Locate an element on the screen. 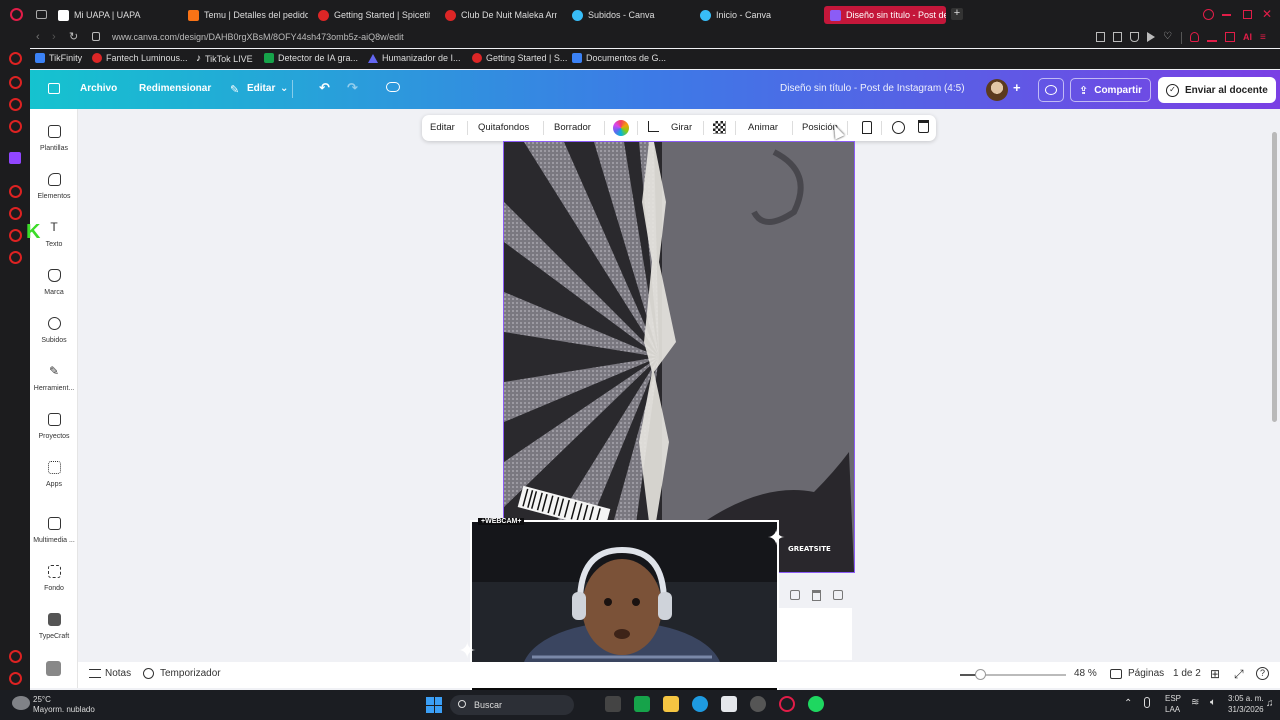 This screenshot has height=720, width=1280. cloud-save-icon is located at coordinates (393, 87).